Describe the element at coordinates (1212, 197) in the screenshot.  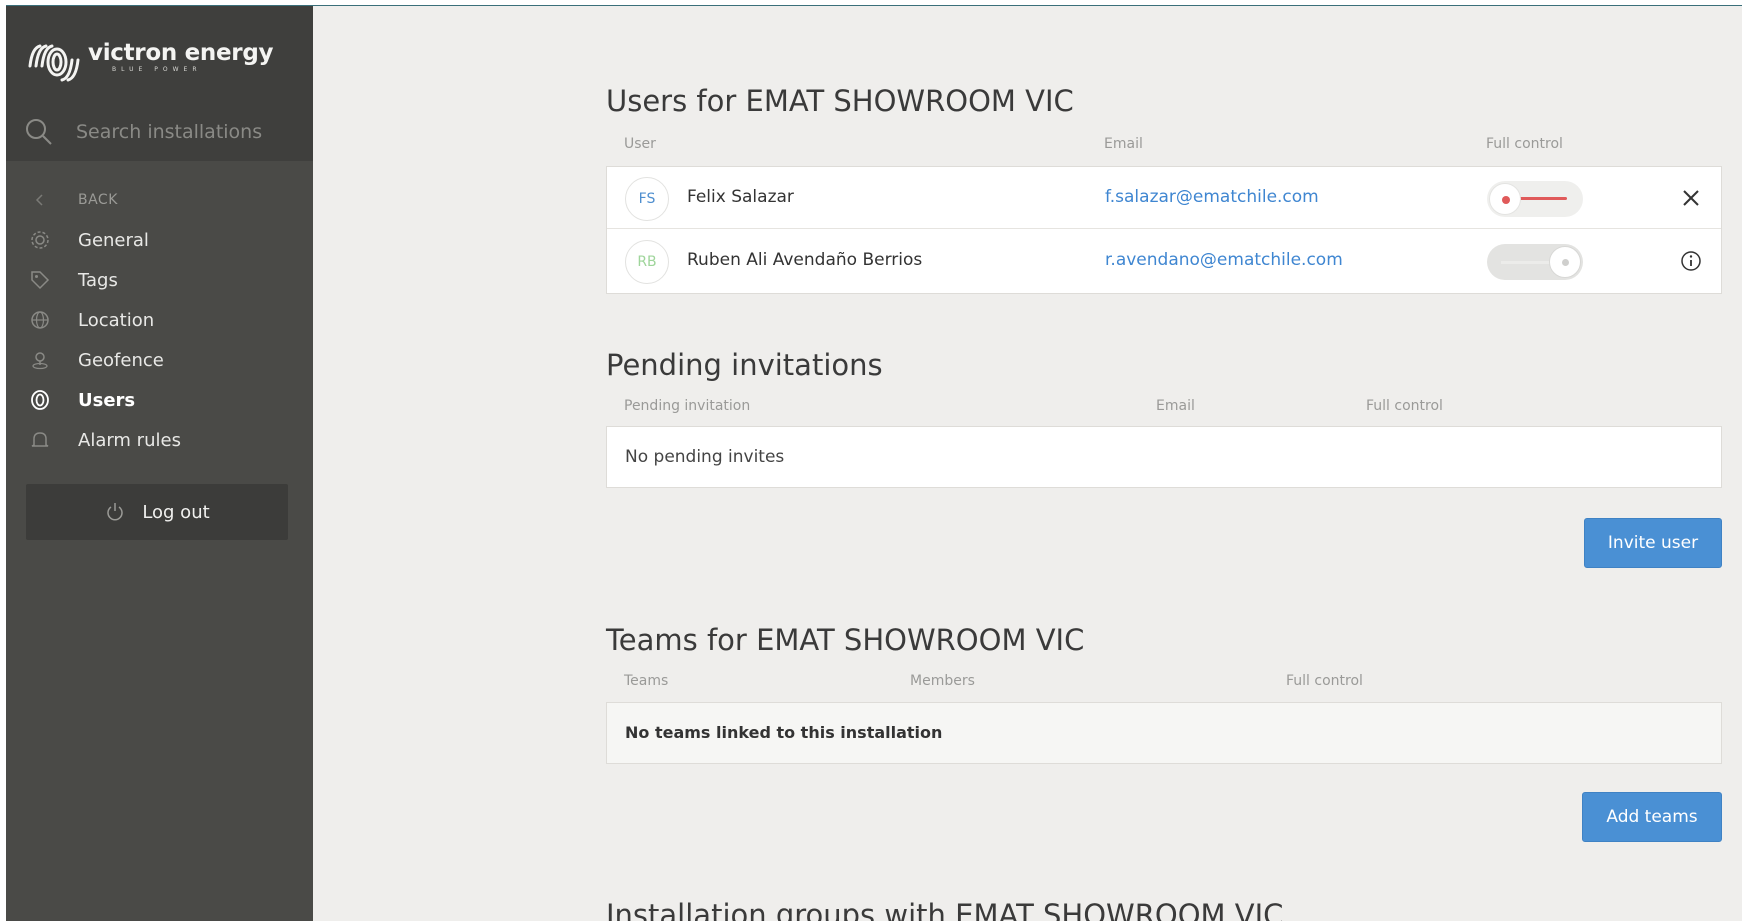
I see `user-email-link: f.salazar@ematchile.com` at that location.